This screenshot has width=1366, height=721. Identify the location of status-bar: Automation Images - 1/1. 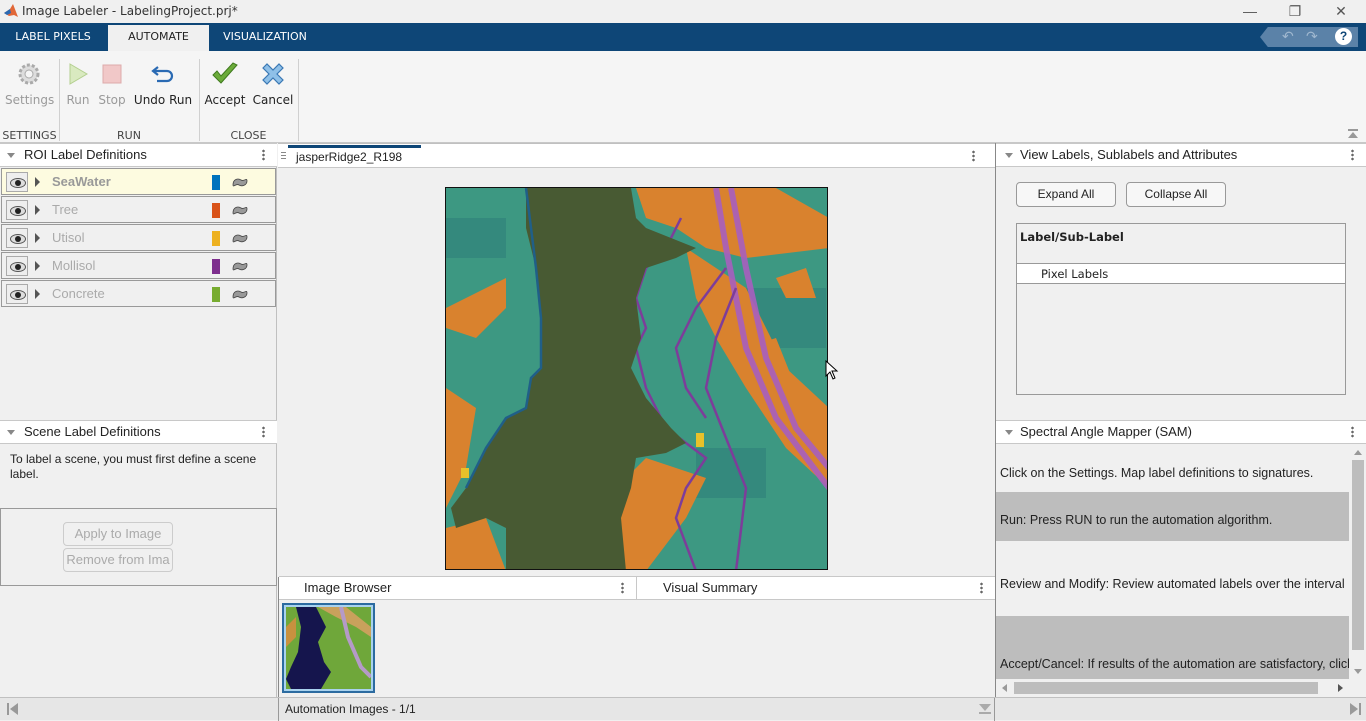
(683, 709).